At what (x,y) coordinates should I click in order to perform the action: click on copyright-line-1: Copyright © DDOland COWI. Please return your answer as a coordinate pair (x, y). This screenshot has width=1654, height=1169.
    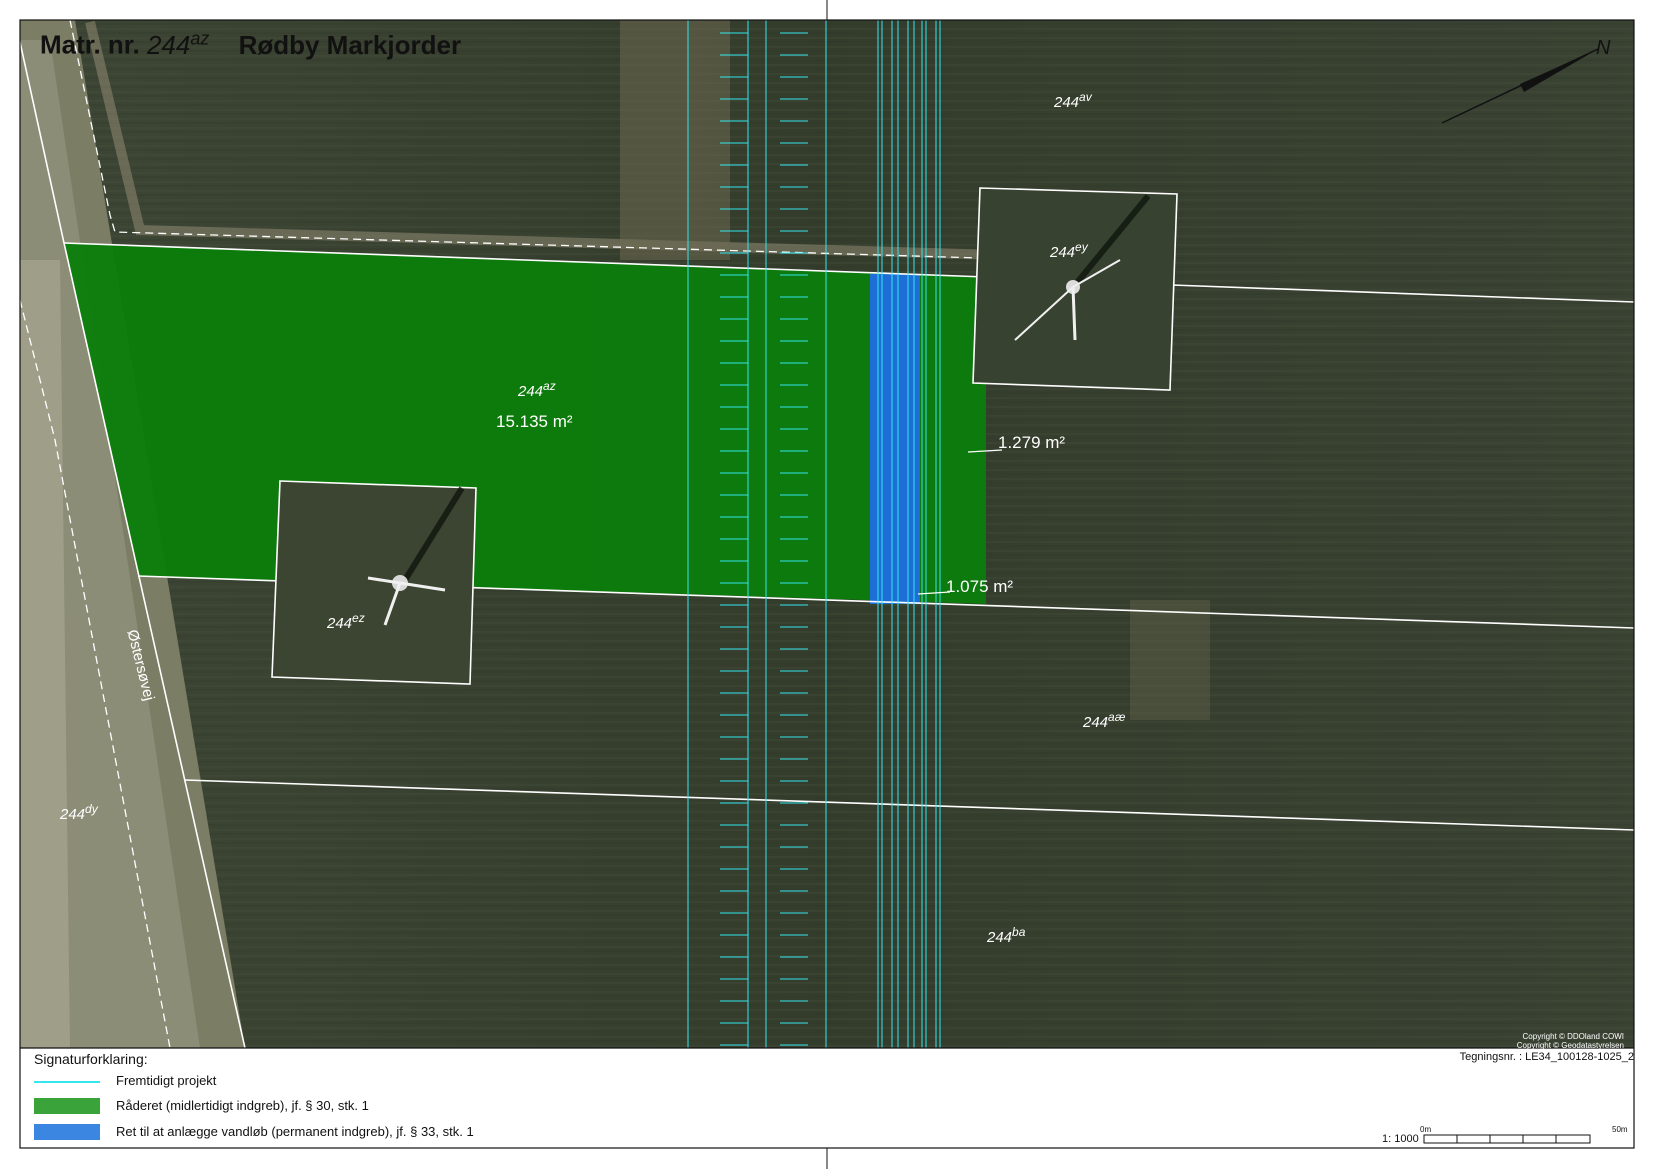
    Looking at the image, I should click on (1573, 1036).